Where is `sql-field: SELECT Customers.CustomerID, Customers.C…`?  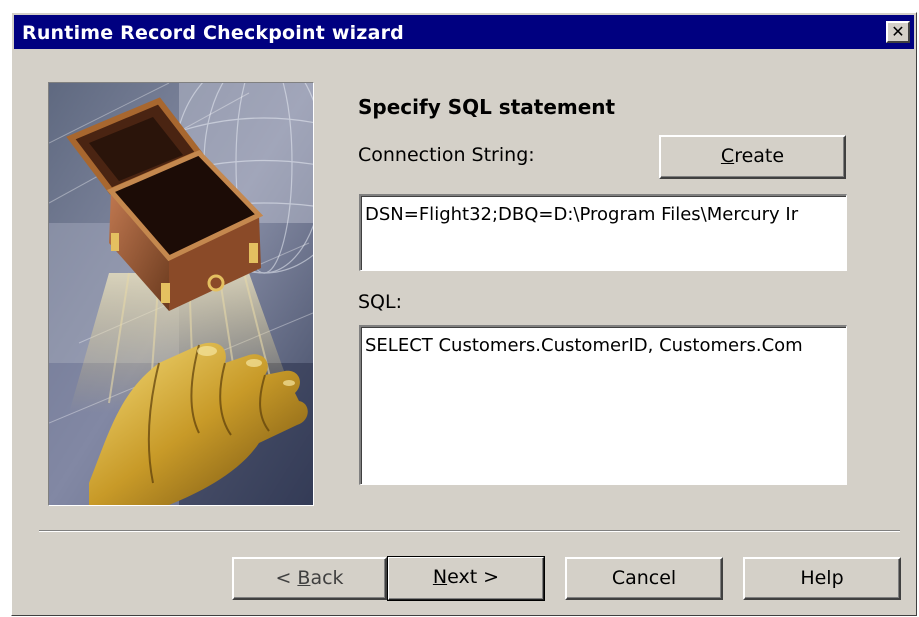
sql-field: SELECT Customers.CustomerID, Customers.C… is located at coordinates (603, 405).